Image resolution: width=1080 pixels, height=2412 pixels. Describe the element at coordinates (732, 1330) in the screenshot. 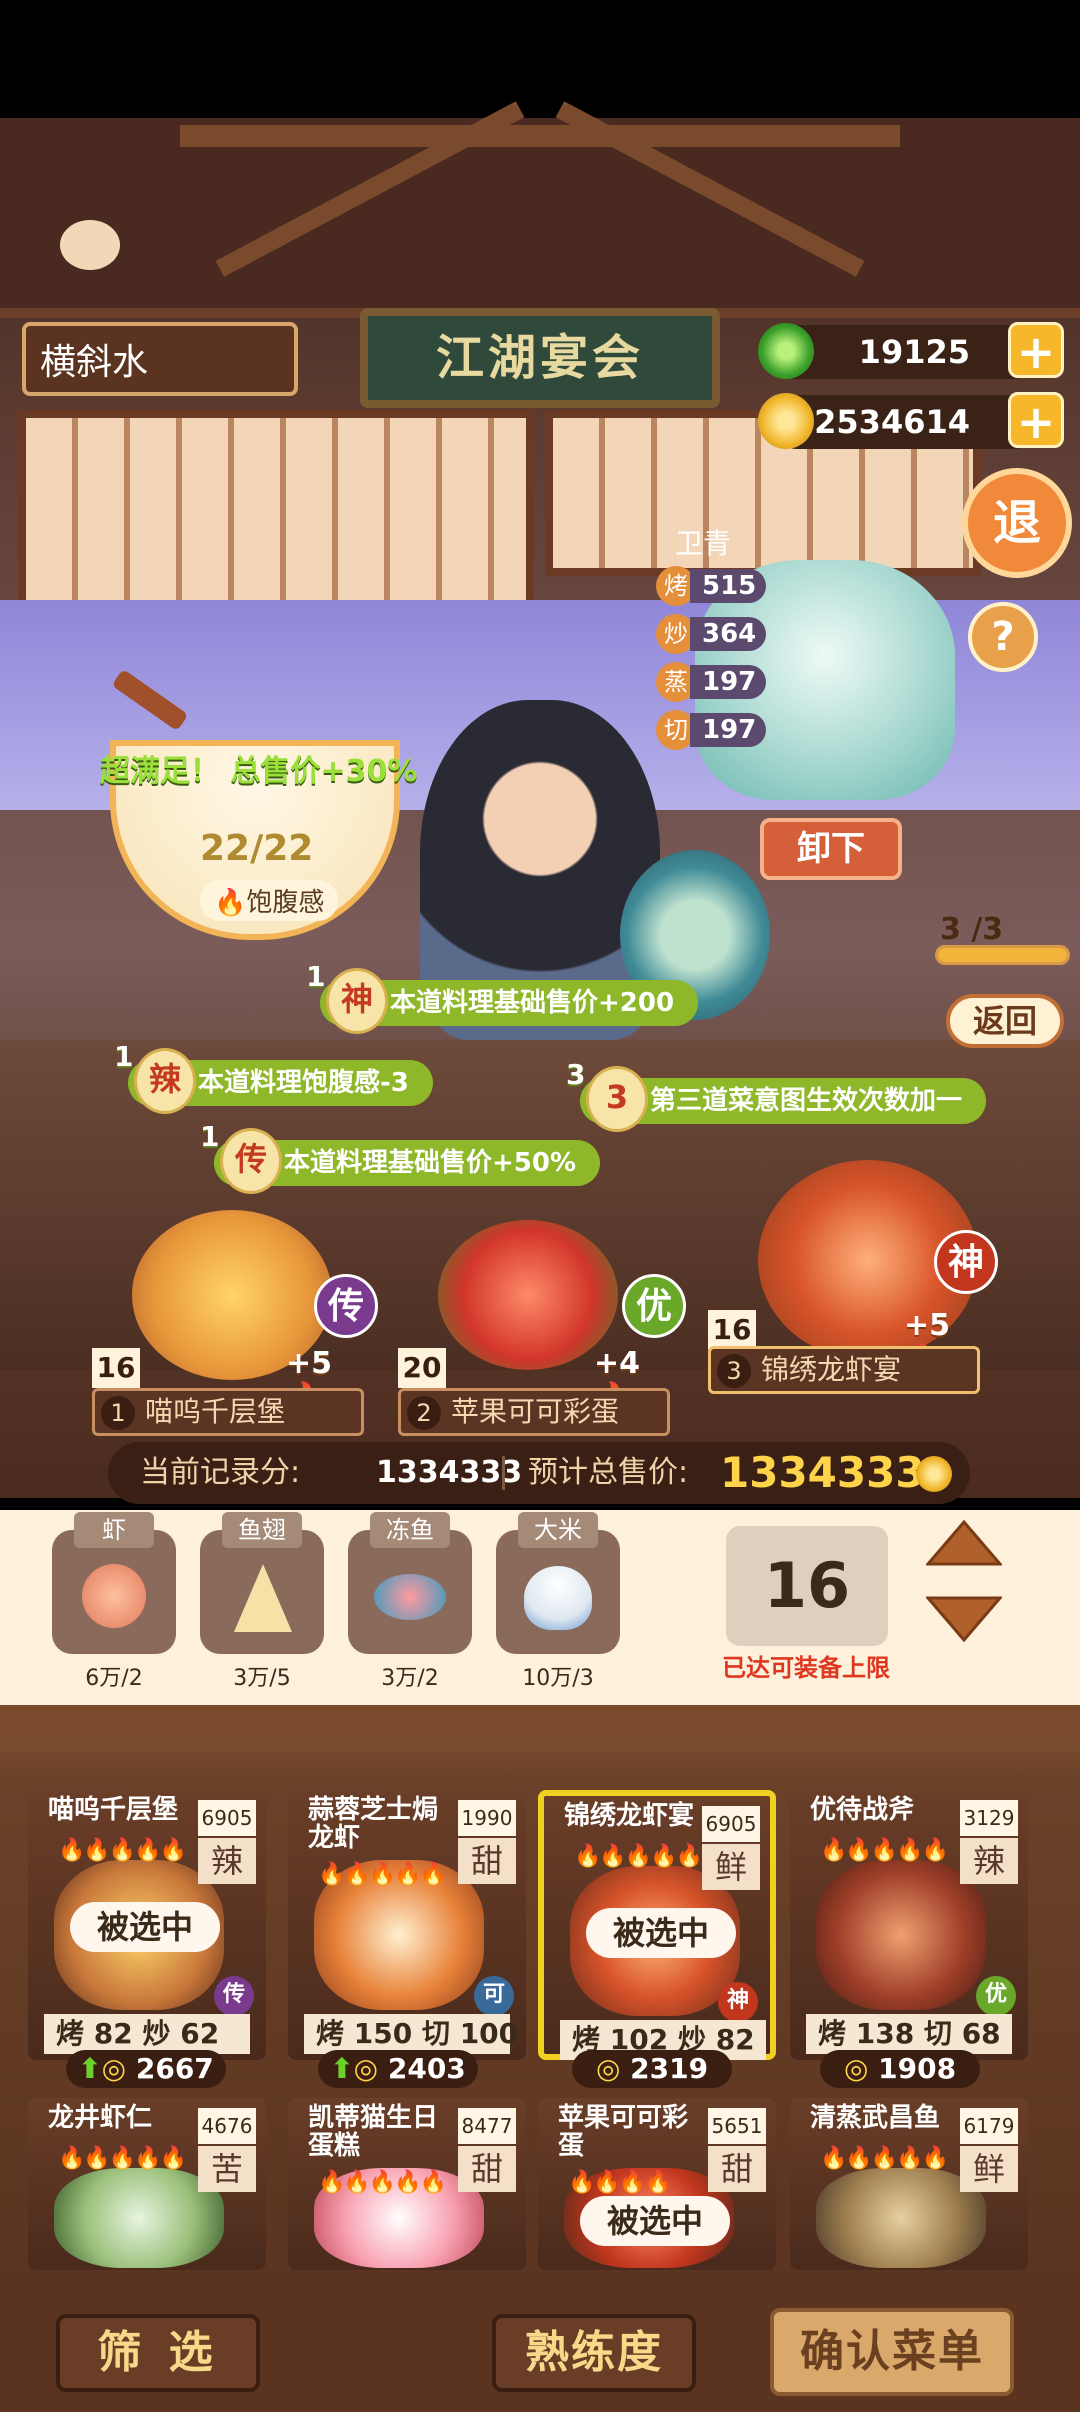

I see `dish-level: 16` at that location.